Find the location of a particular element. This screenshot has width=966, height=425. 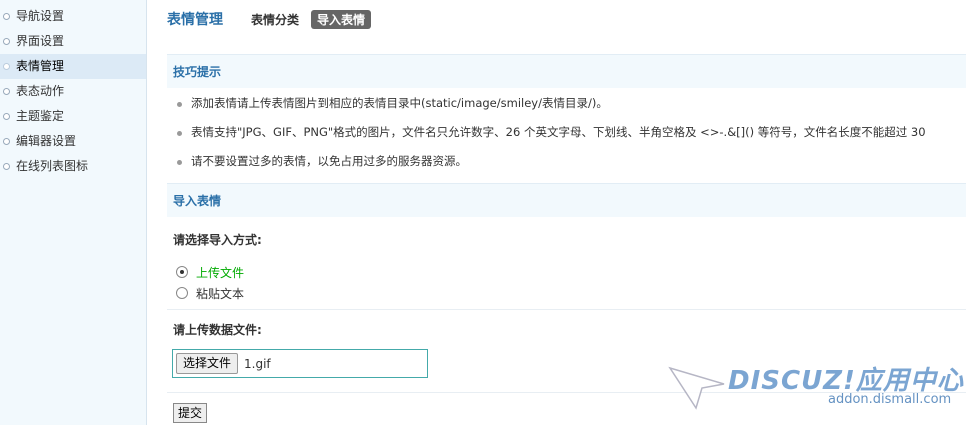

cursor-arrow-icon is located at coordinates (696, 388).